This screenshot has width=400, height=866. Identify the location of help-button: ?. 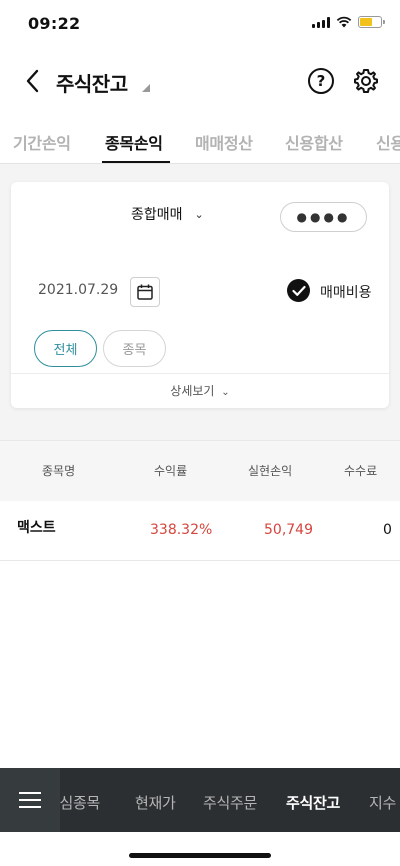
(321, 81).